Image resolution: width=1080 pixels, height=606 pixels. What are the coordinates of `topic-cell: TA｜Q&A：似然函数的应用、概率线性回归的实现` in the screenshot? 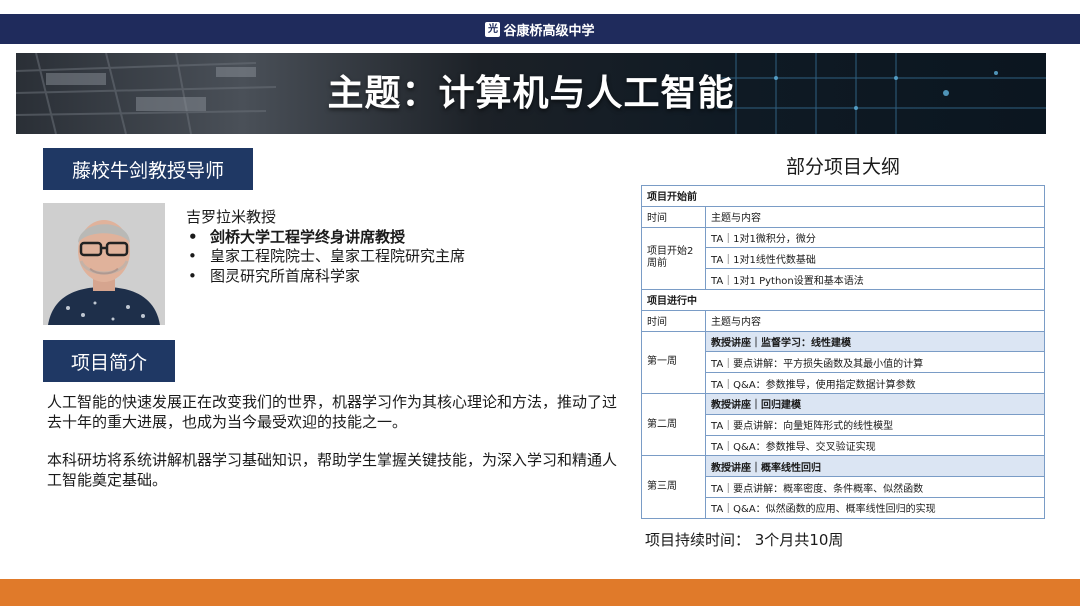 It's located at (875, 507).